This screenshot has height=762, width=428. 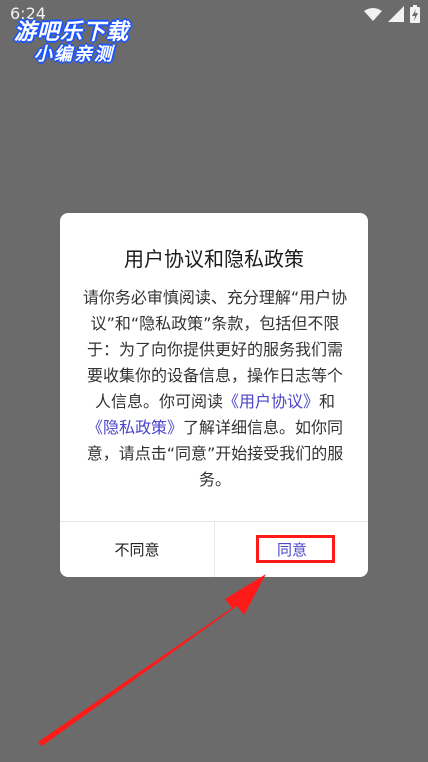 What do you see at coordinates (373, 16) in the screenshot?
I see `wifi-icon` at bounding box center [373, 16].